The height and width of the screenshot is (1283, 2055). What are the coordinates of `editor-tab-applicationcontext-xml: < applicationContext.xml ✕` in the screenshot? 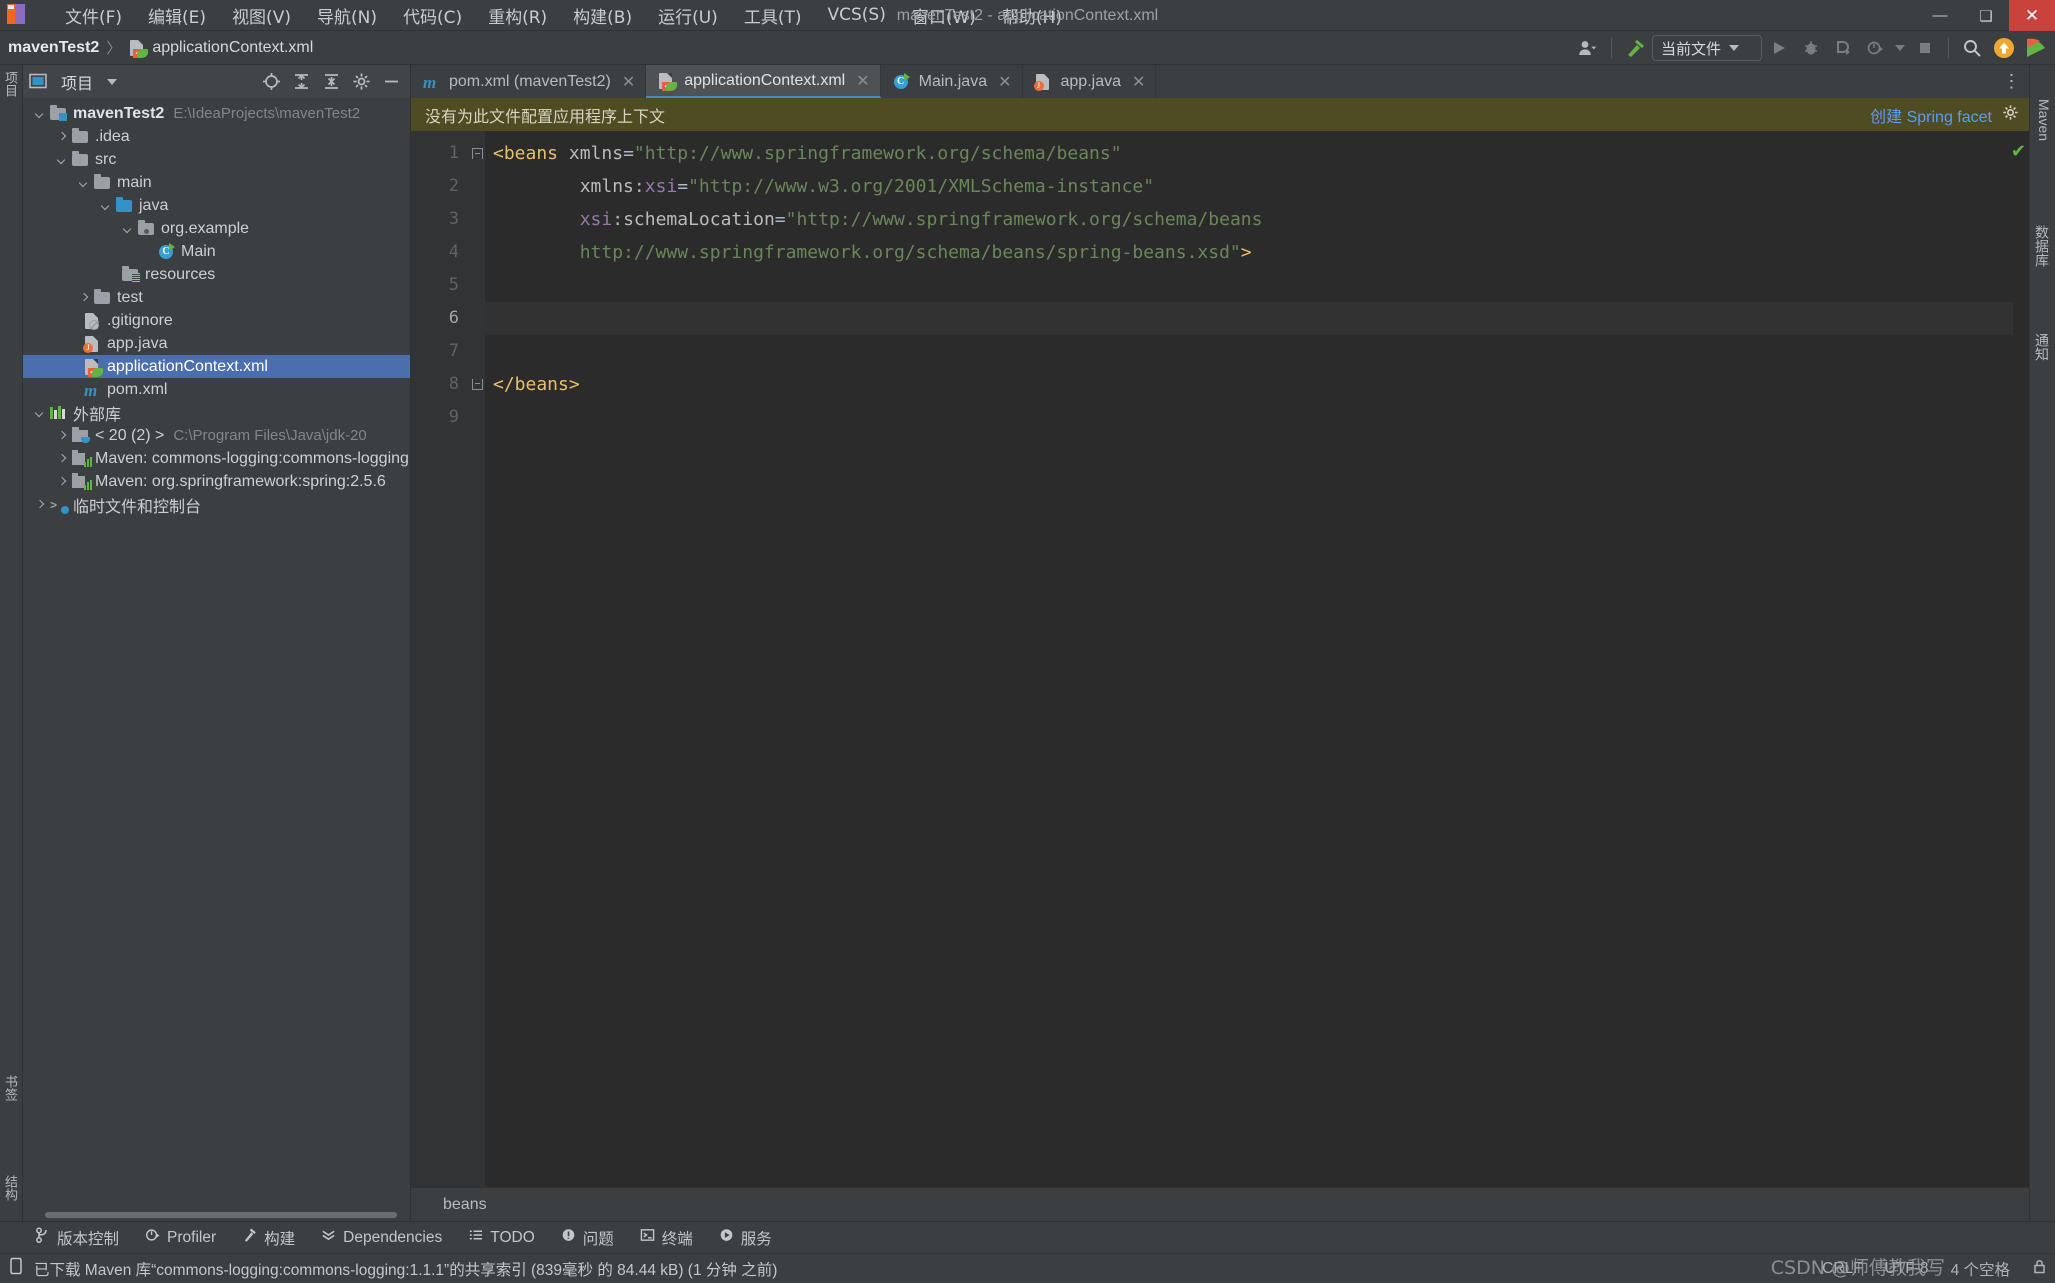 It's located at (763, 81).